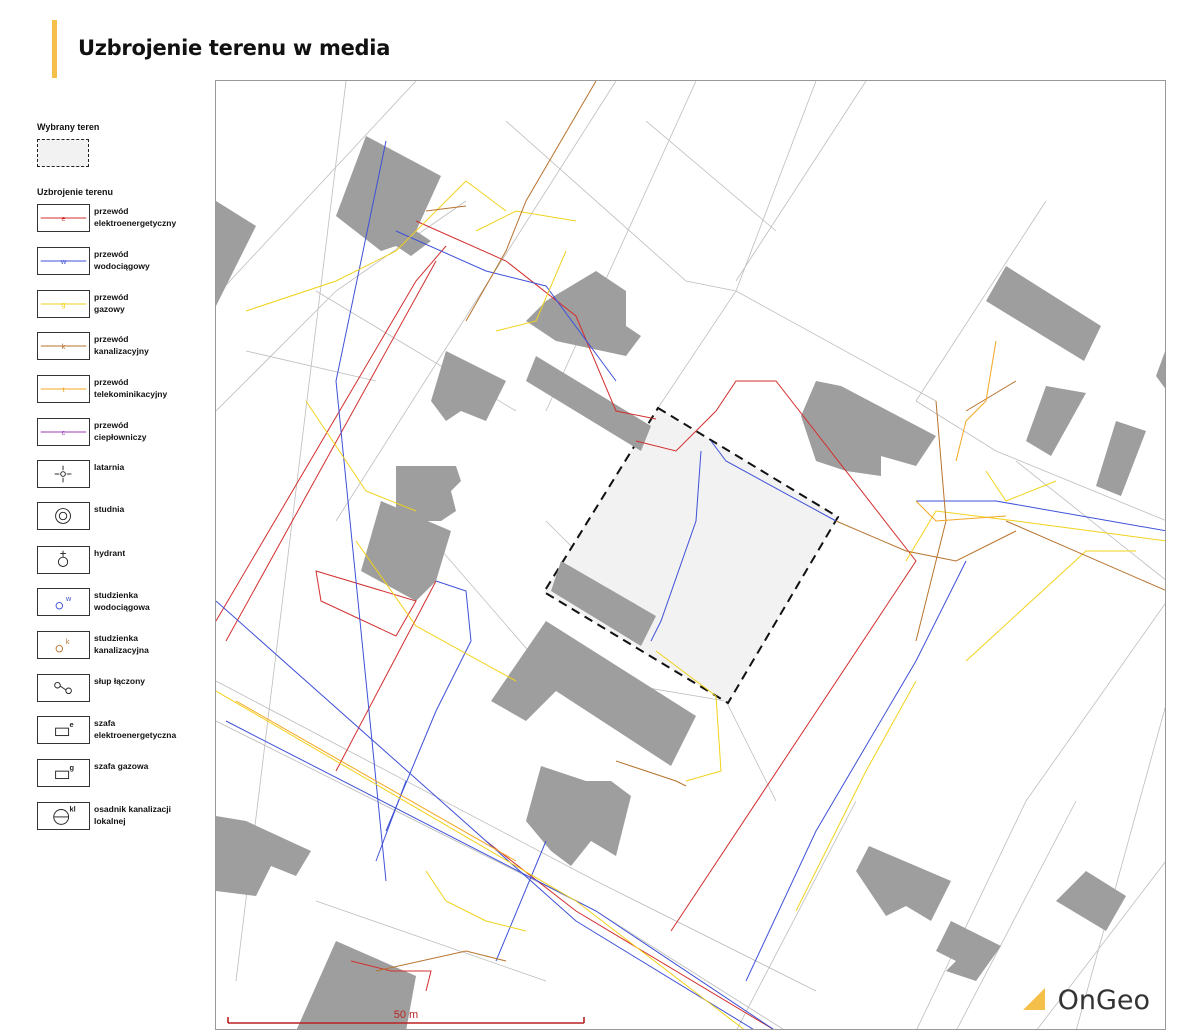 This screenshot has width=1200, height=1033. What do you see at coordinates (63, 153) in the screenshot?
I see `legend-selected-area-swatch` at bounding box center [63, 153].